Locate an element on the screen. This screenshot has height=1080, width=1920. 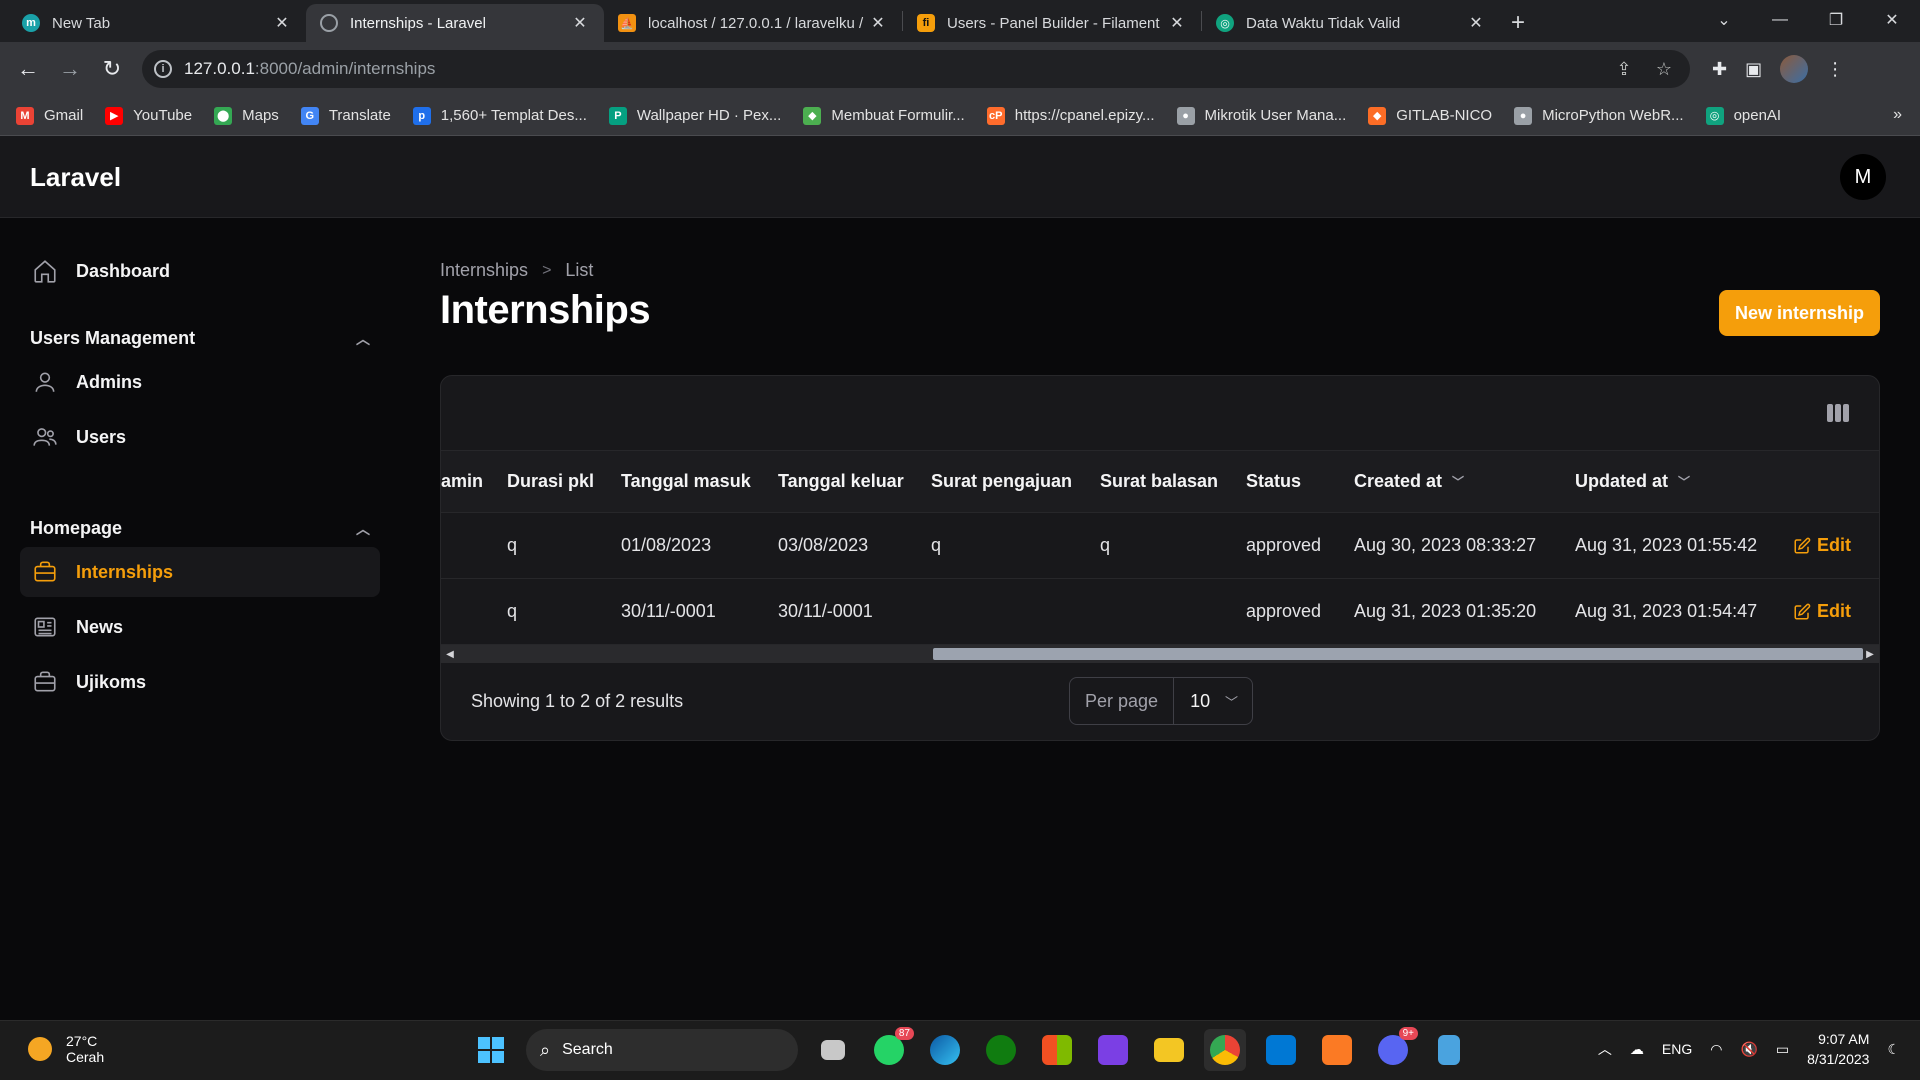
bookmark-item: ⬤ Maps is located at coordinates (246, 115).